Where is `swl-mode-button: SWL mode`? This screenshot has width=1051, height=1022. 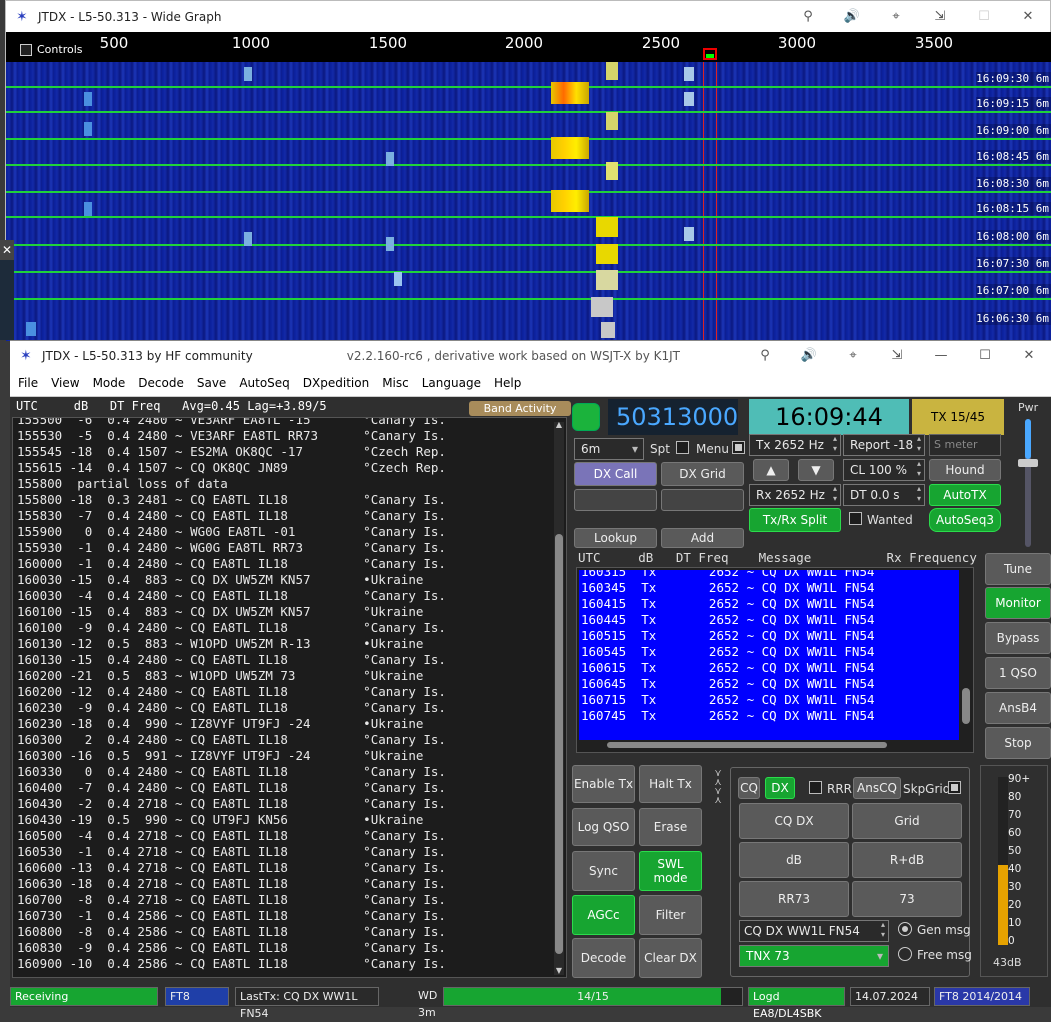
swl-mode-button: SWL mode is located at coordinates (670, 871).